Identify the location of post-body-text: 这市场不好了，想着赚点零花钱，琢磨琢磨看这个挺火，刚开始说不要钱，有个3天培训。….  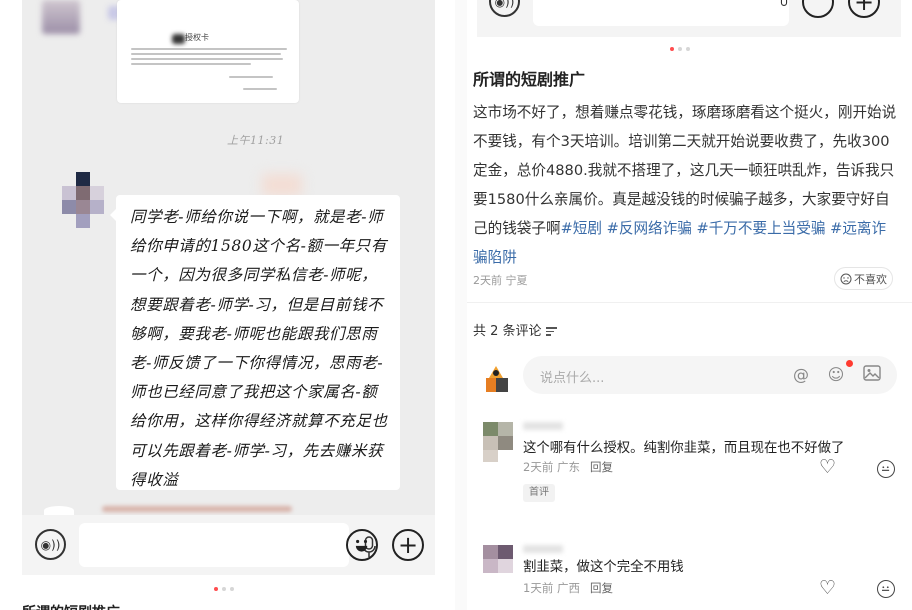
(685, 170).